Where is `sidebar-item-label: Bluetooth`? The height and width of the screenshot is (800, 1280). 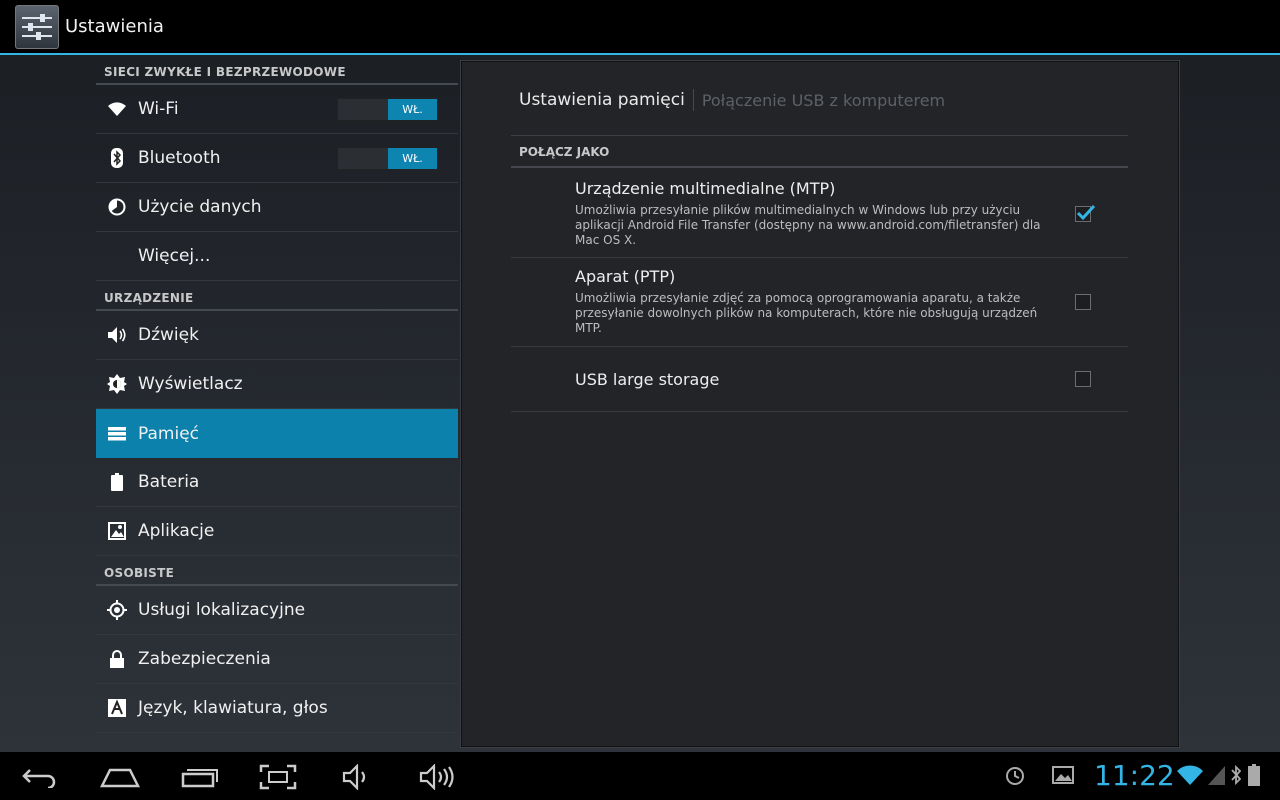 sidebar-item-label: Bluetooth is located at coordinates (179, 158).